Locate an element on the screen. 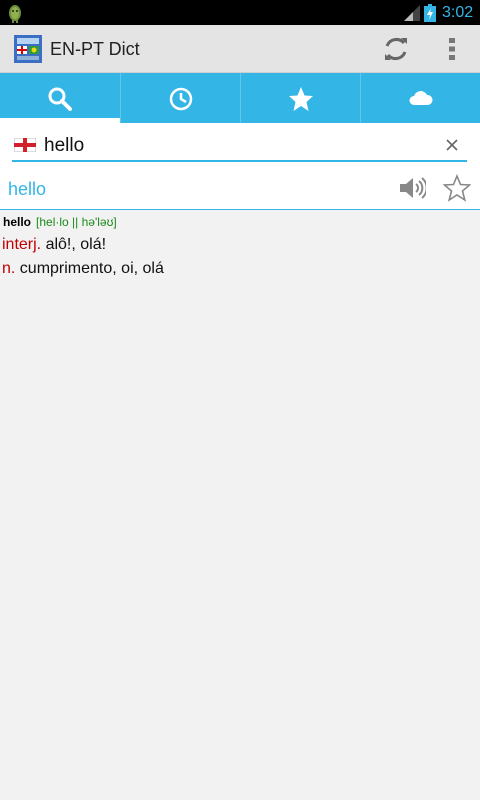 The width and height of the screenshot is (480, 800). search-input is located at coordinates (239, 146).